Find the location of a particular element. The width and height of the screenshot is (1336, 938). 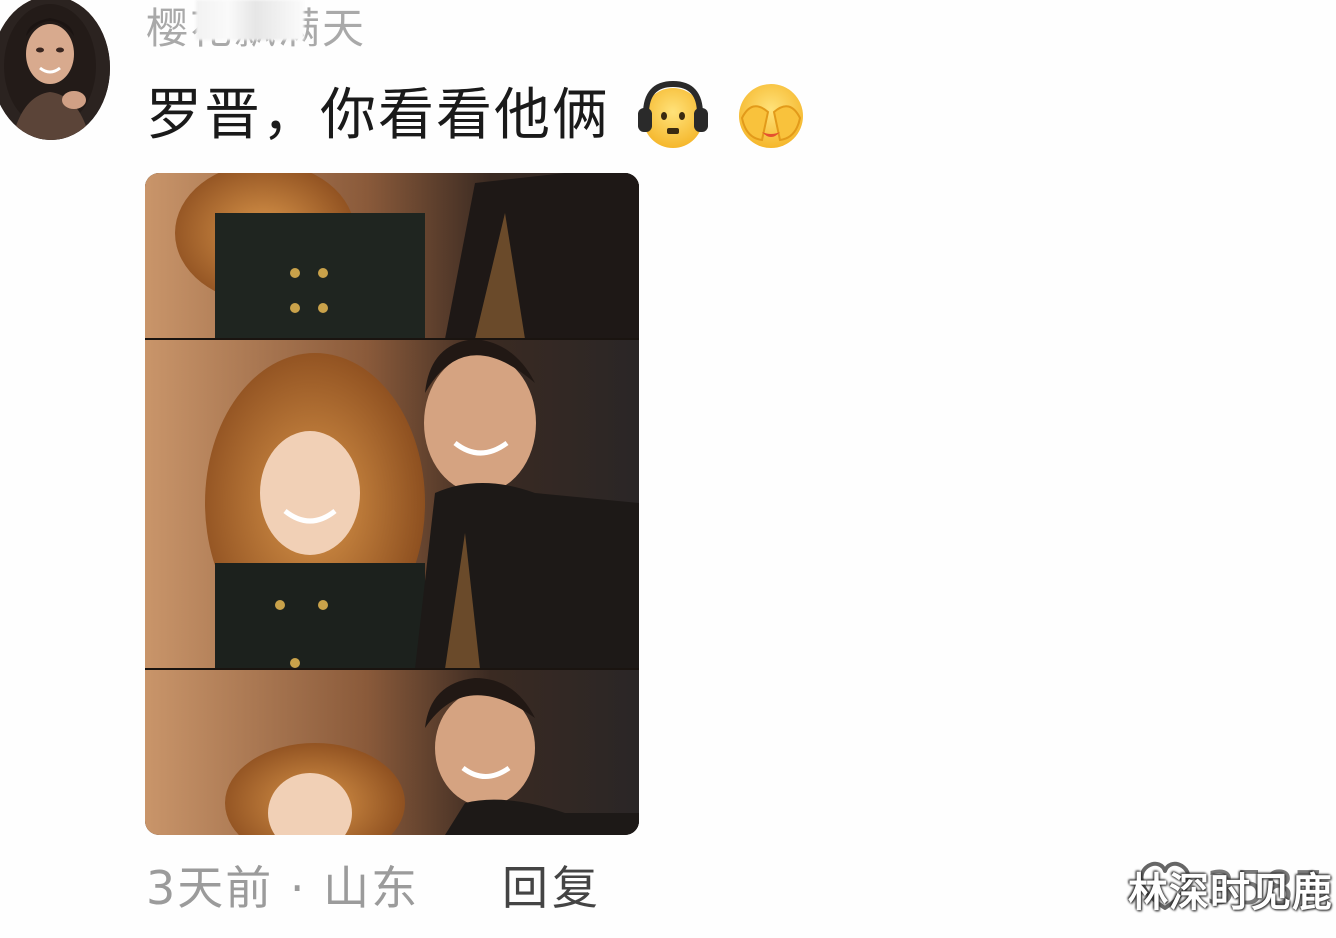

headphones-face-icon is located at coordinates (673, 115).